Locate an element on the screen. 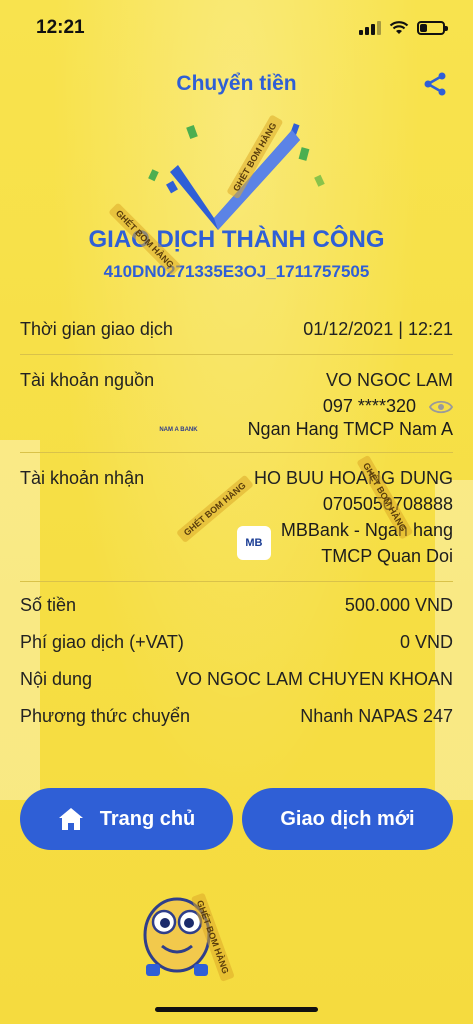  battery-icon is located at coordinates (432, 28).